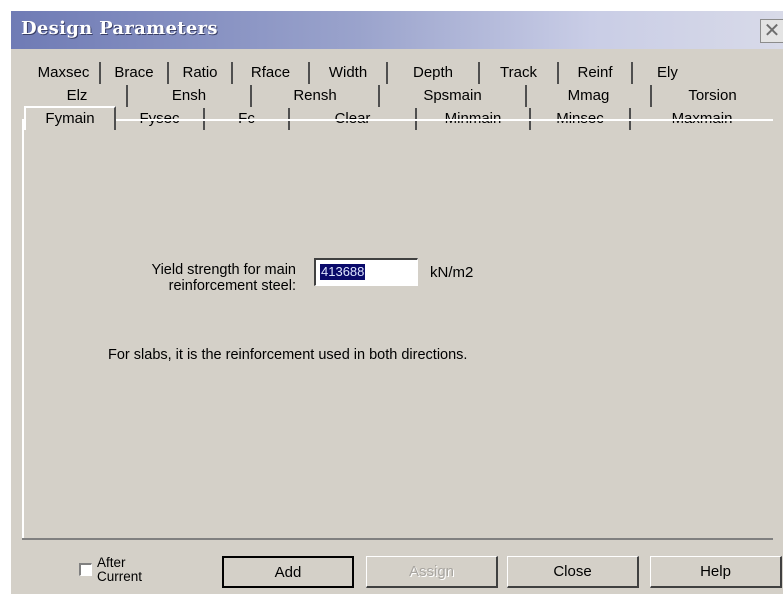 This screenshot has height=594, width=783. Describe the element at coordinates (119, 28) in the screenshot. I see `window-title: Design Parameters` at that location.